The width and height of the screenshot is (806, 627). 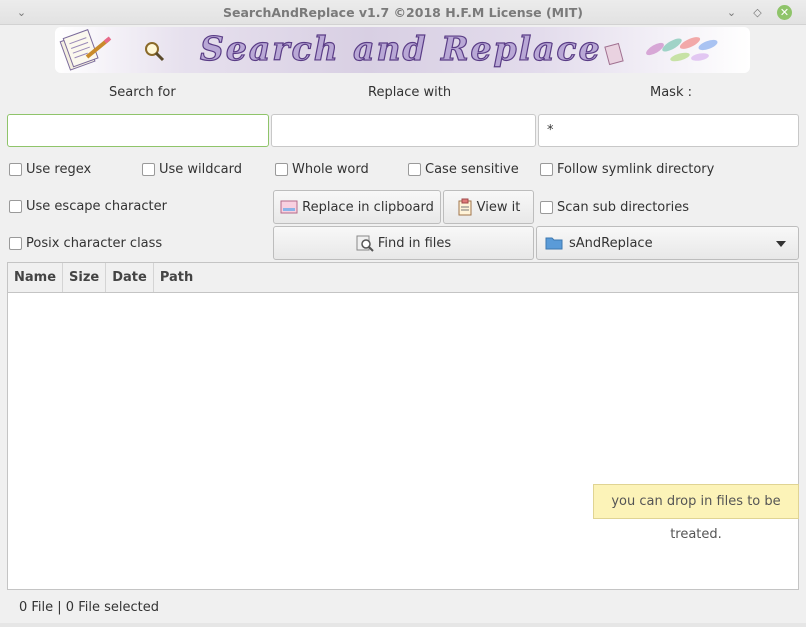 I want to click on use-regex-label: Use regex, so click(x=59, y=169).